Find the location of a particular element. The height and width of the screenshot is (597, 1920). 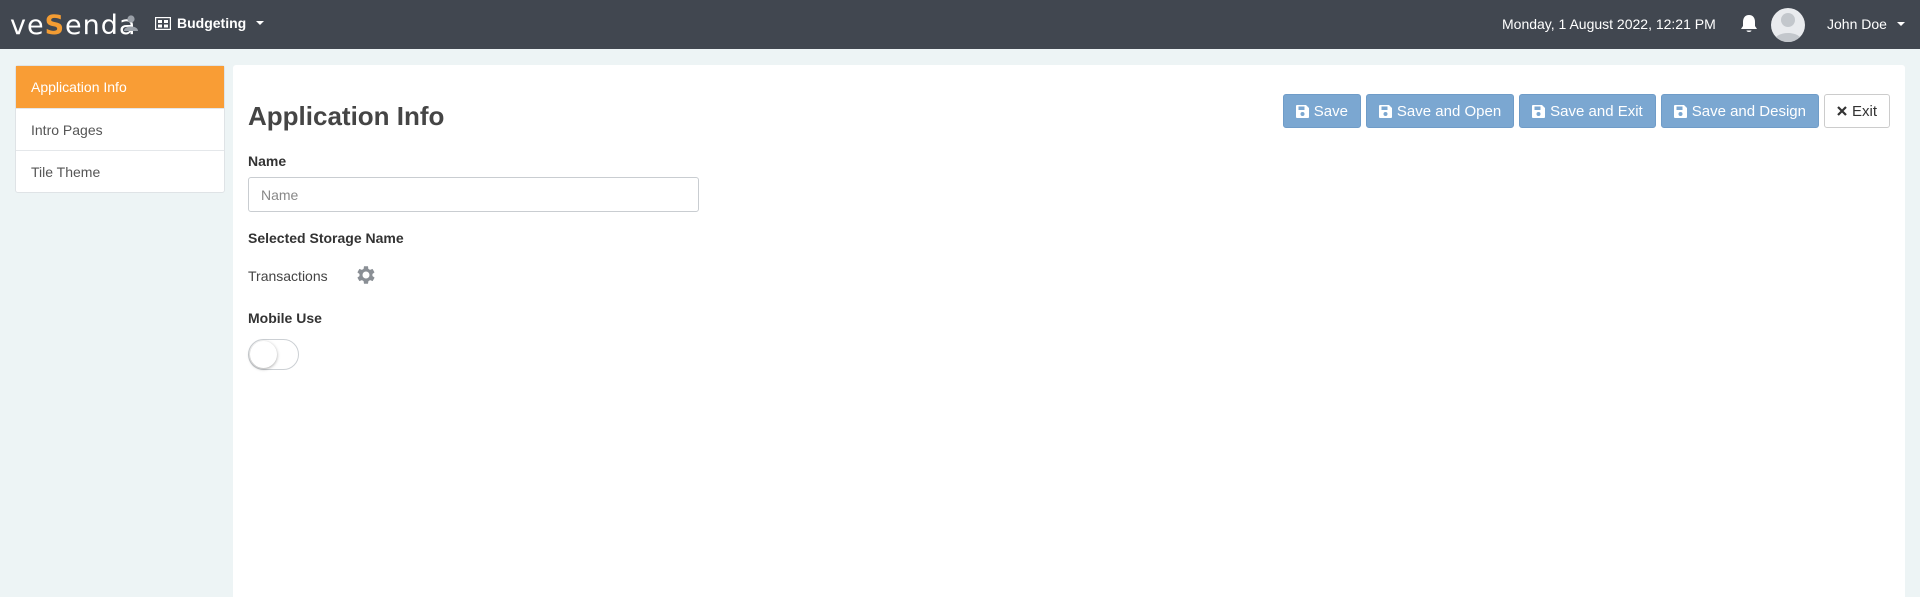

user-name: John Doe is located at coordinates (1857, 24).